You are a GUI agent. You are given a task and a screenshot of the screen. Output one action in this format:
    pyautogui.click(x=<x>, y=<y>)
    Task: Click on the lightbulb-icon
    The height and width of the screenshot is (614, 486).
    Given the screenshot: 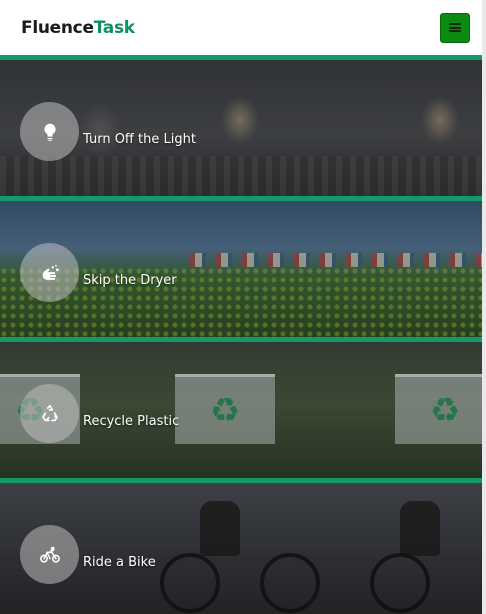 What is the action you would take?
    pyautogui.click(x=49, y=131)
    